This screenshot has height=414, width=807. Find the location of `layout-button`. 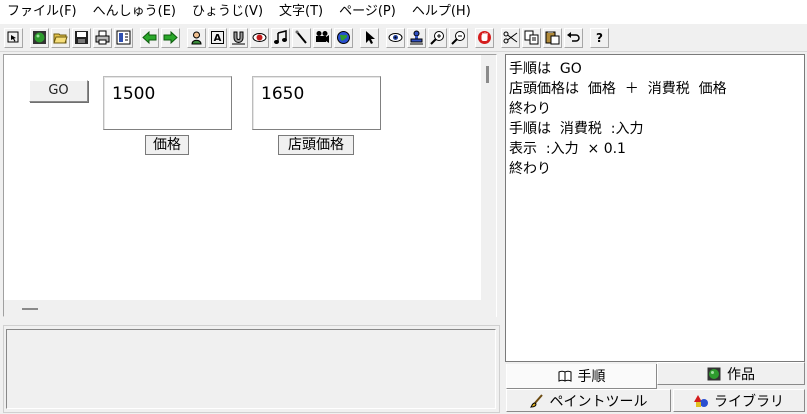

layout-button is located at coordinates (123, 37).